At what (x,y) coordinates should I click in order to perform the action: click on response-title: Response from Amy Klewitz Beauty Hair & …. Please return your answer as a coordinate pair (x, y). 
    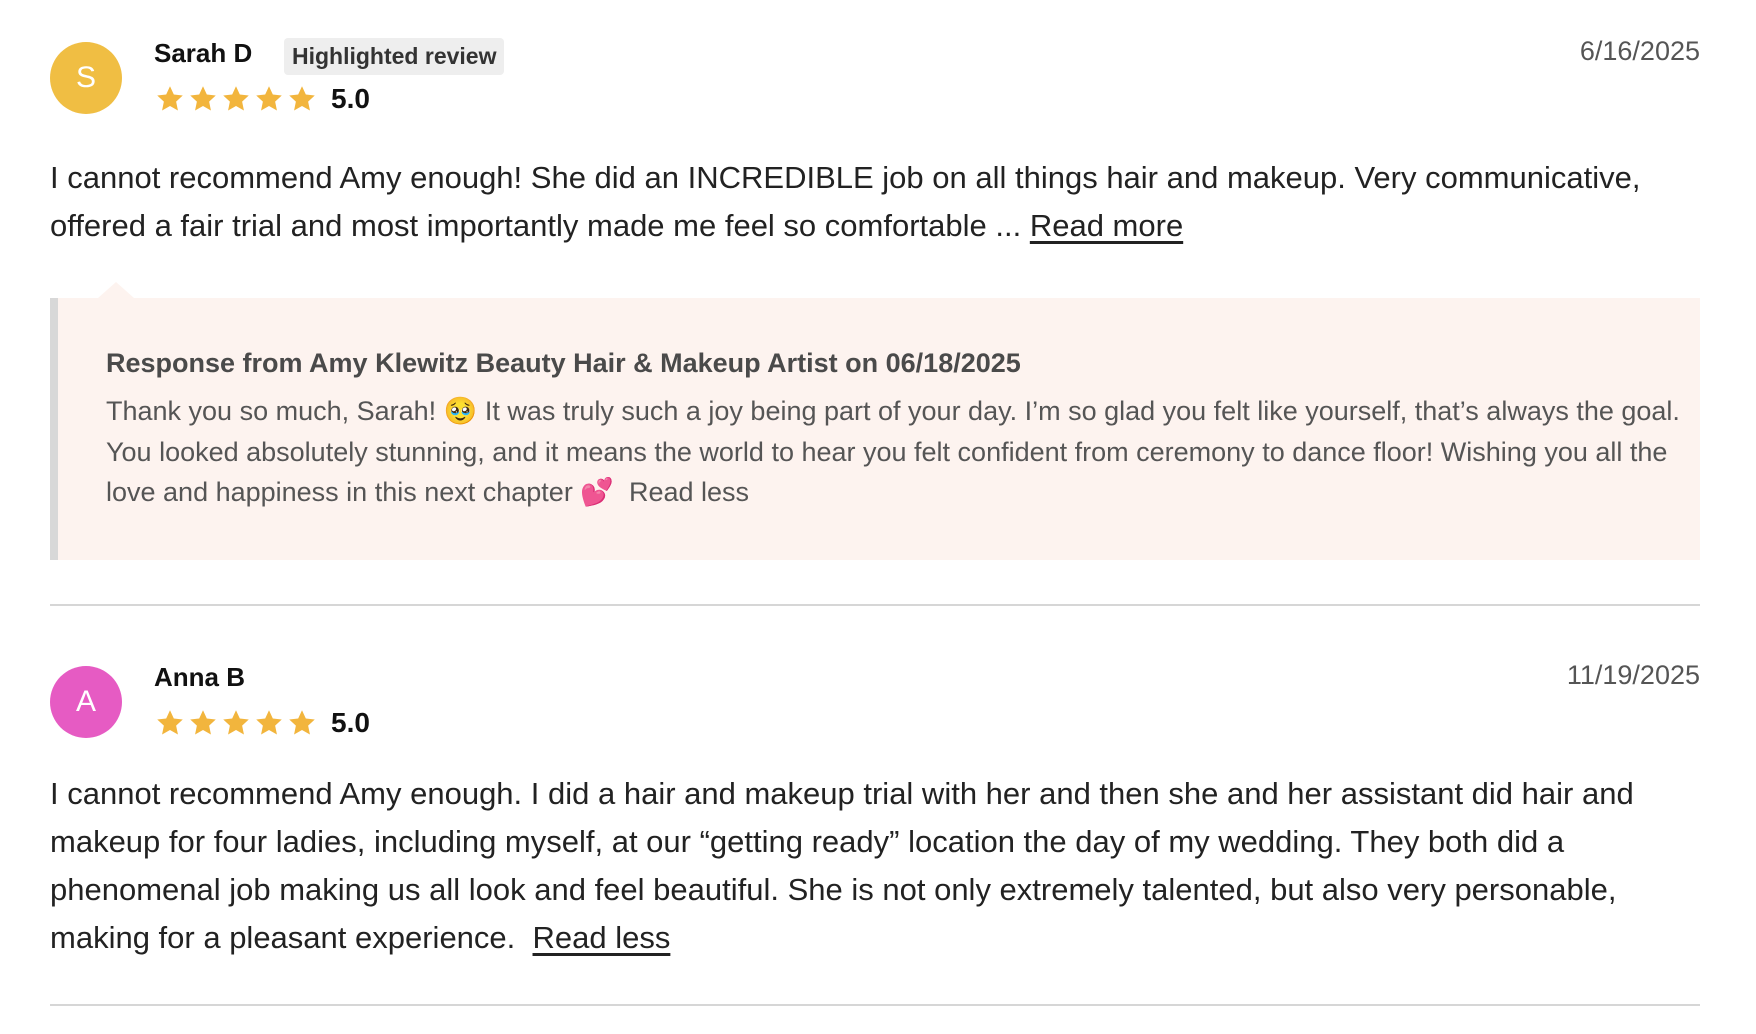
    Looking at the image, I should click on (563, 363).